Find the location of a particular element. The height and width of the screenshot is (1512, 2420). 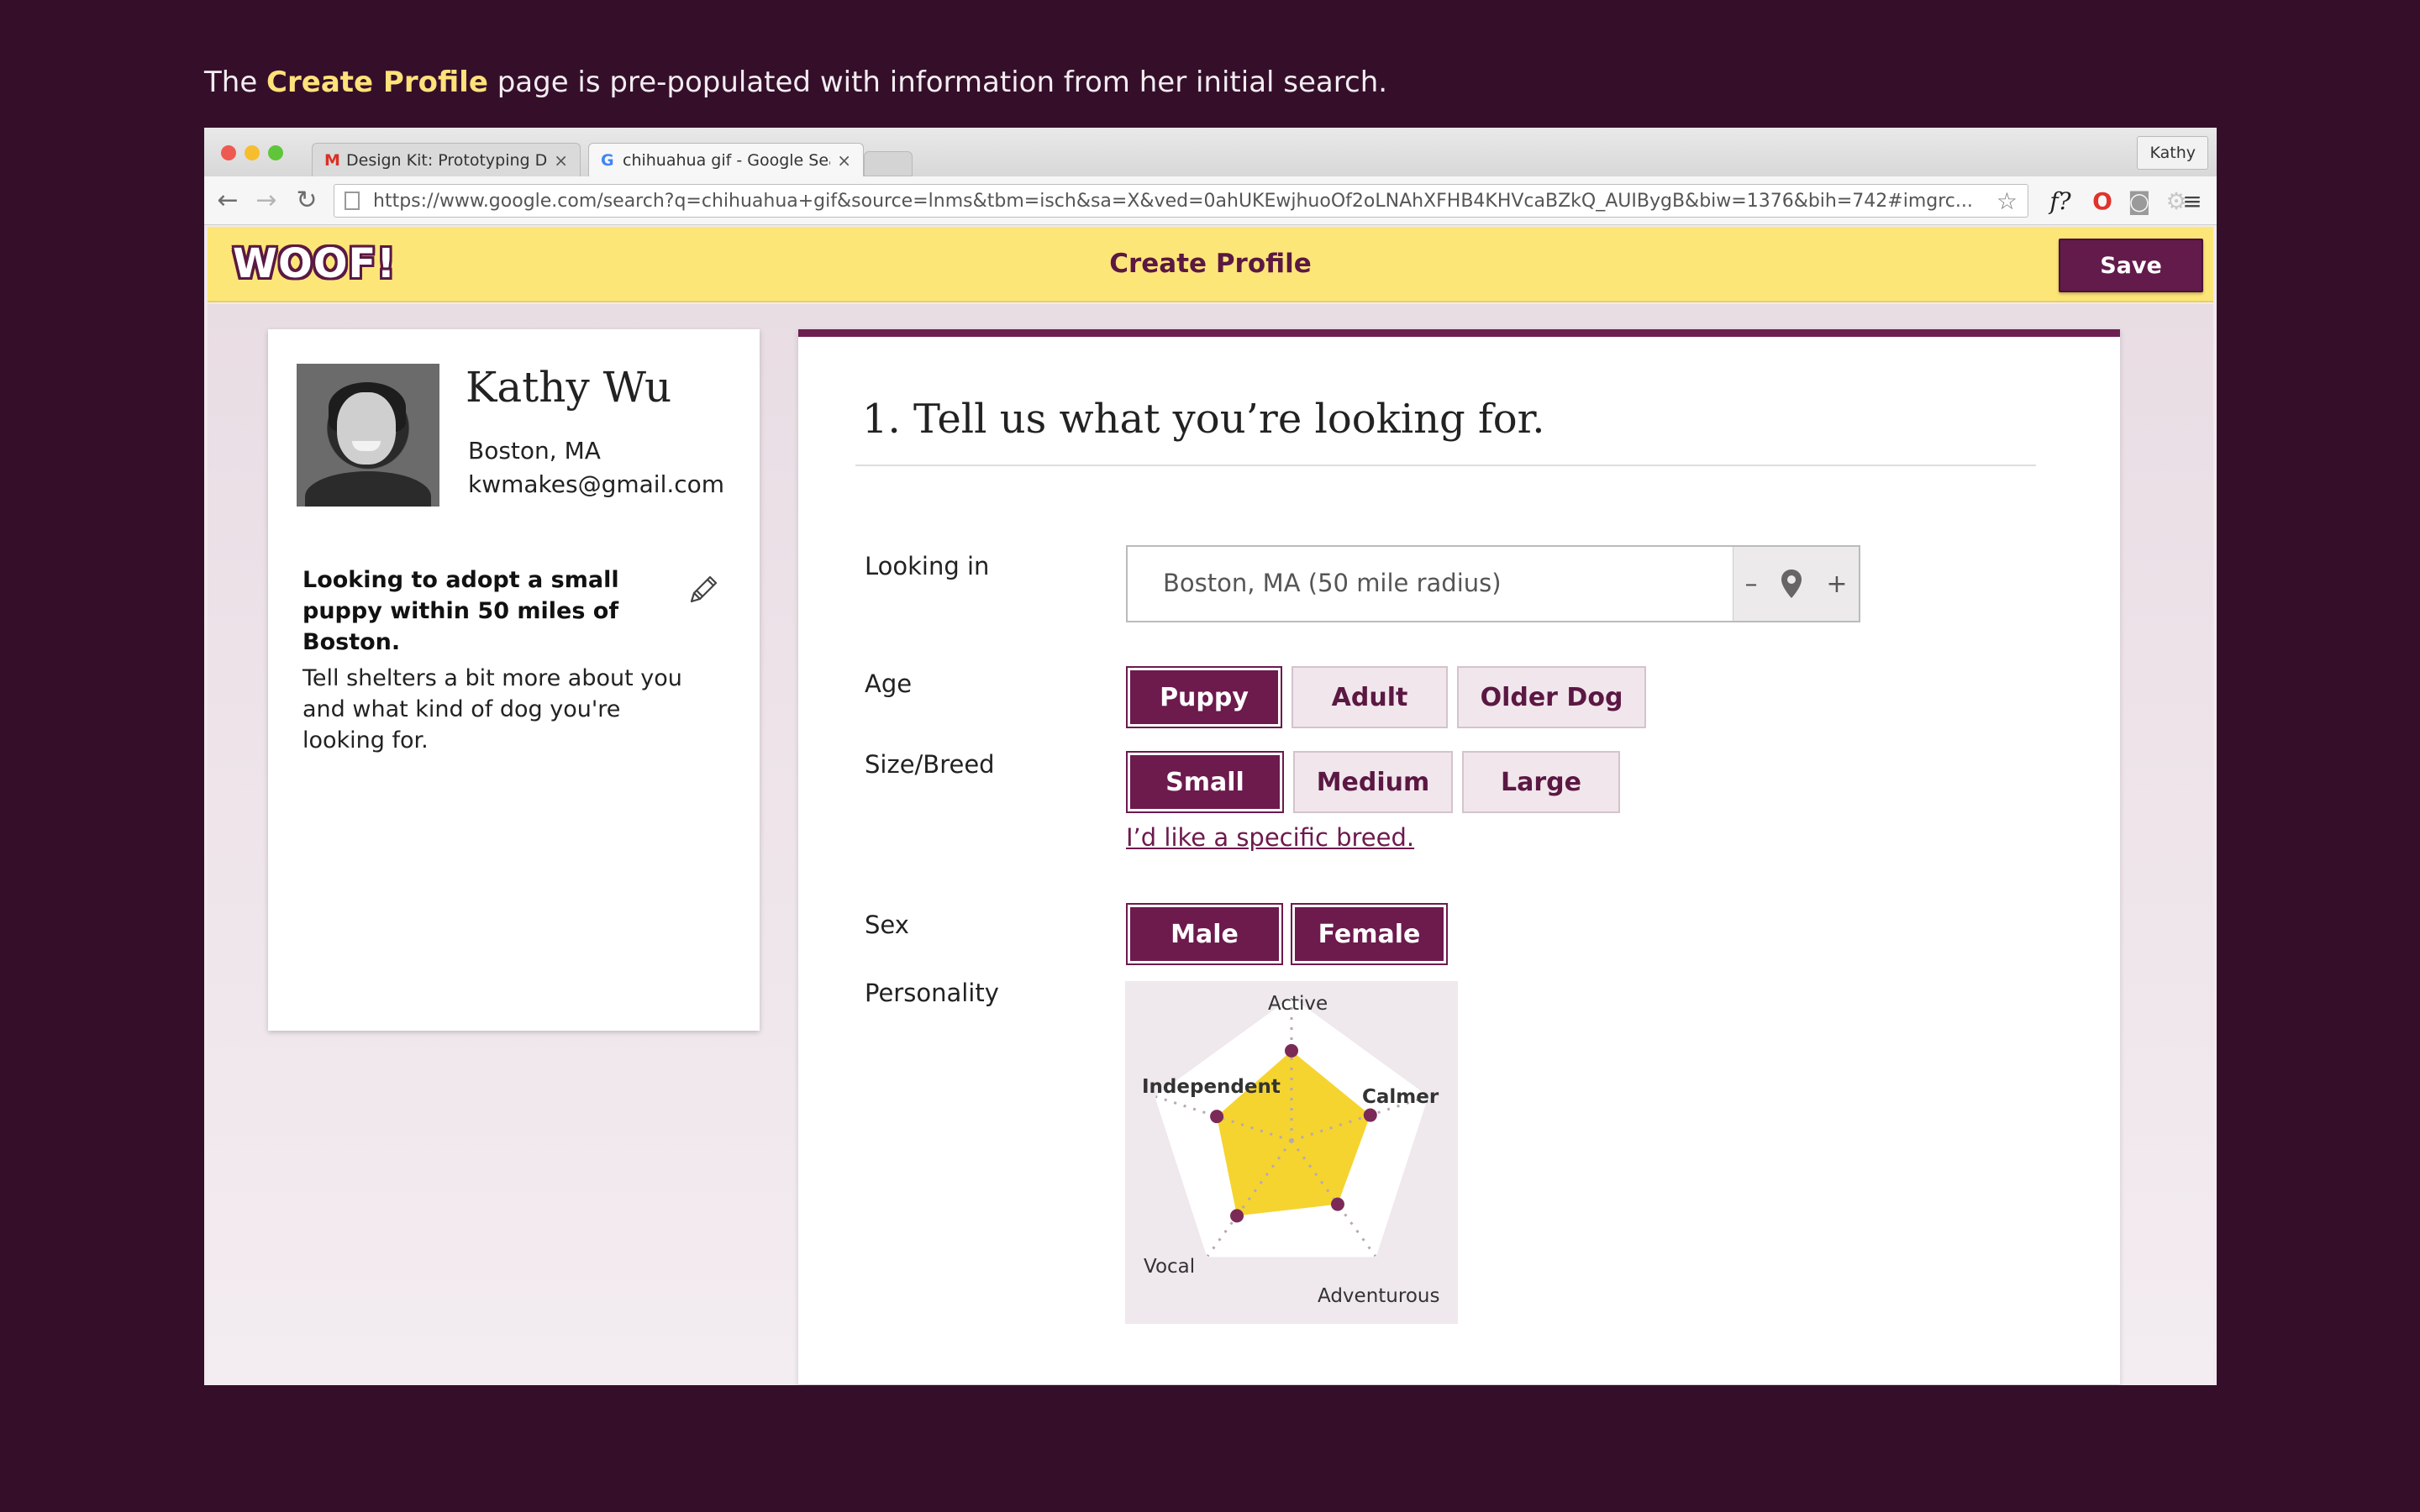

menu-icon: ≡ is located at coordinates (2192, 201).